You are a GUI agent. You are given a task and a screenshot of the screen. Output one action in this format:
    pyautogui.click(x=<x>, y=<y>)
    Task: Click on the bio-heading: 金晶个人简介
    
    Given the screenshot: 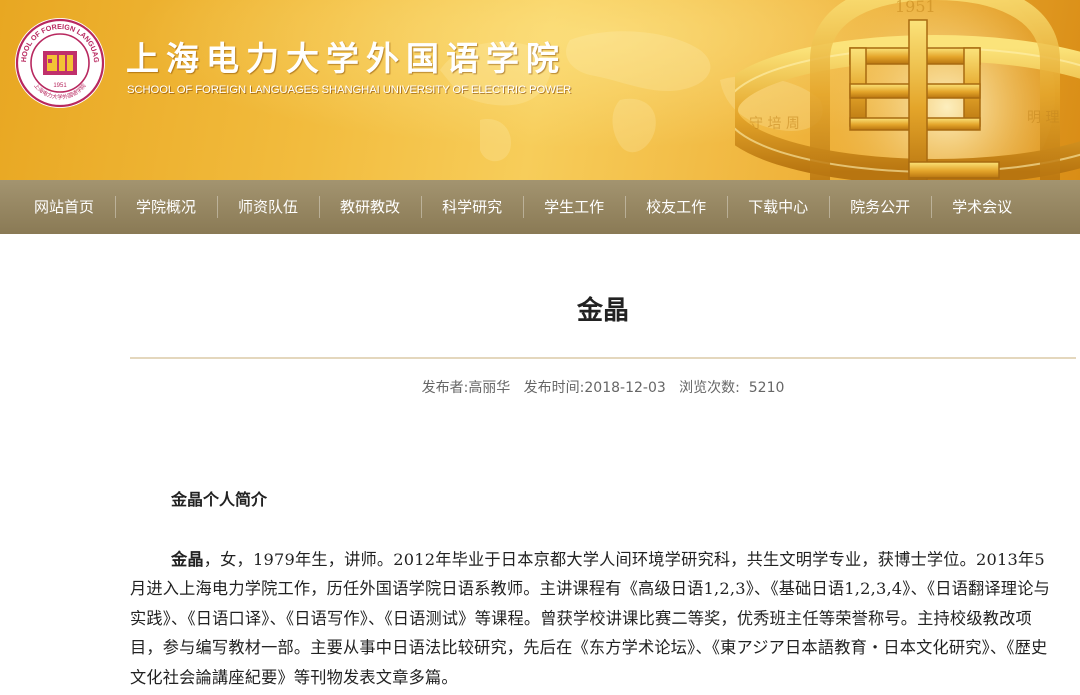 What is the action you would take?
    pyautogui.click(x=219, y=499)
    